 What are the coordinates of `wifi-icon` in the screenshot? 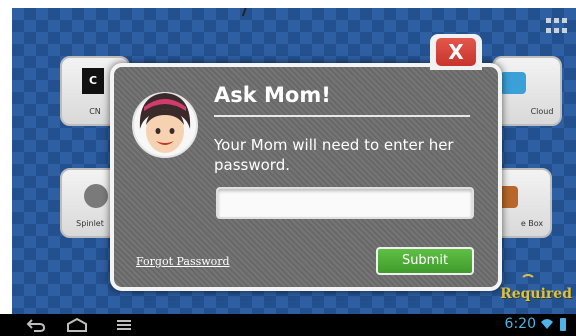 It's located at (547, 324).